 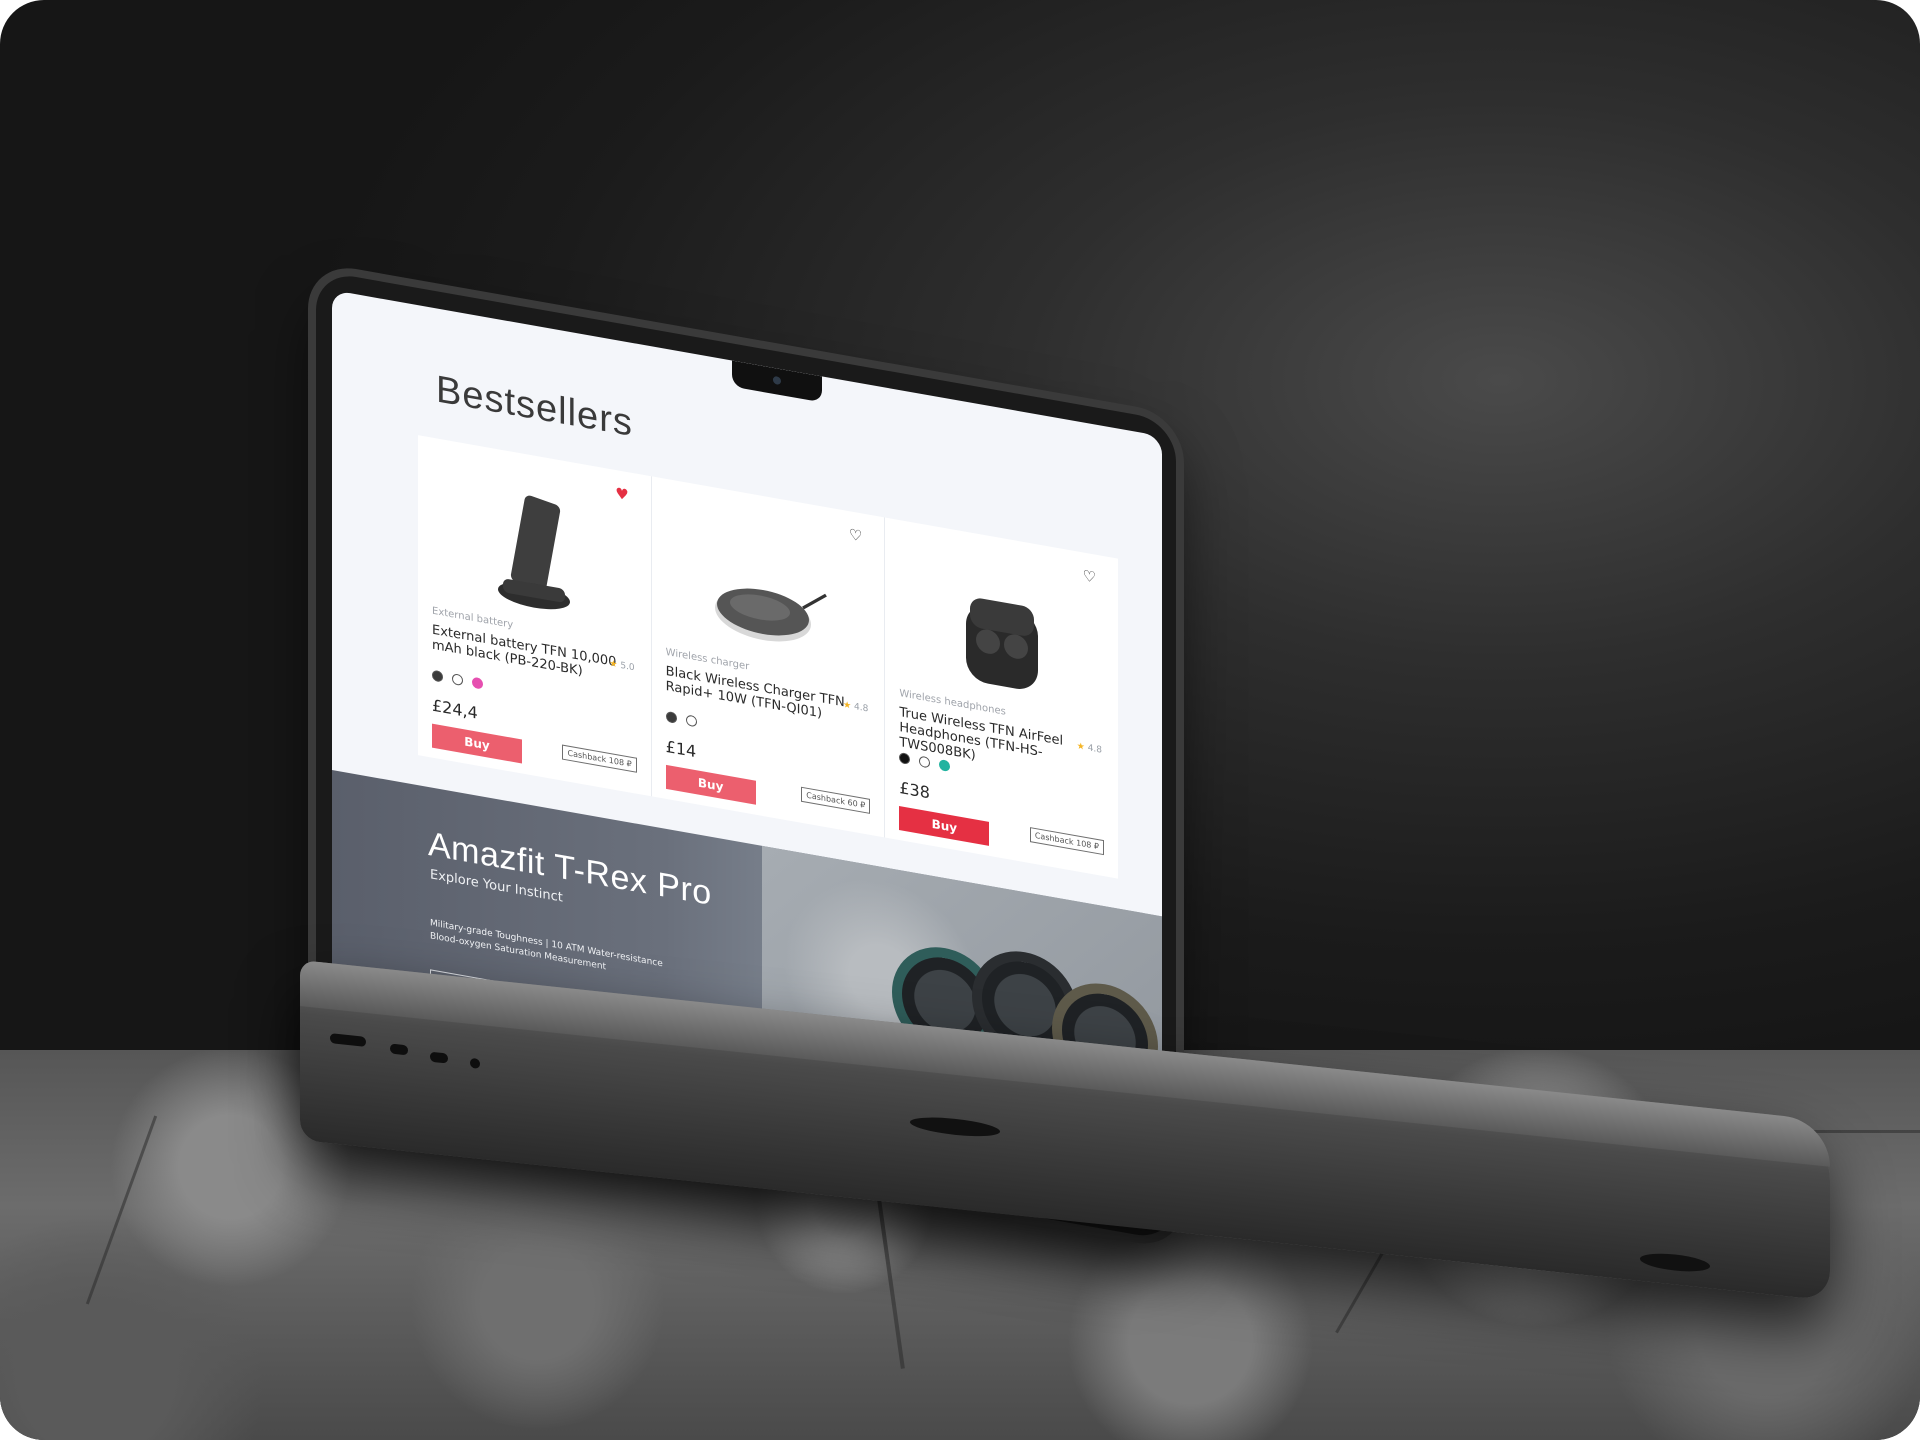 I want to click on earbuds-image, so click(x=1001, y=643).